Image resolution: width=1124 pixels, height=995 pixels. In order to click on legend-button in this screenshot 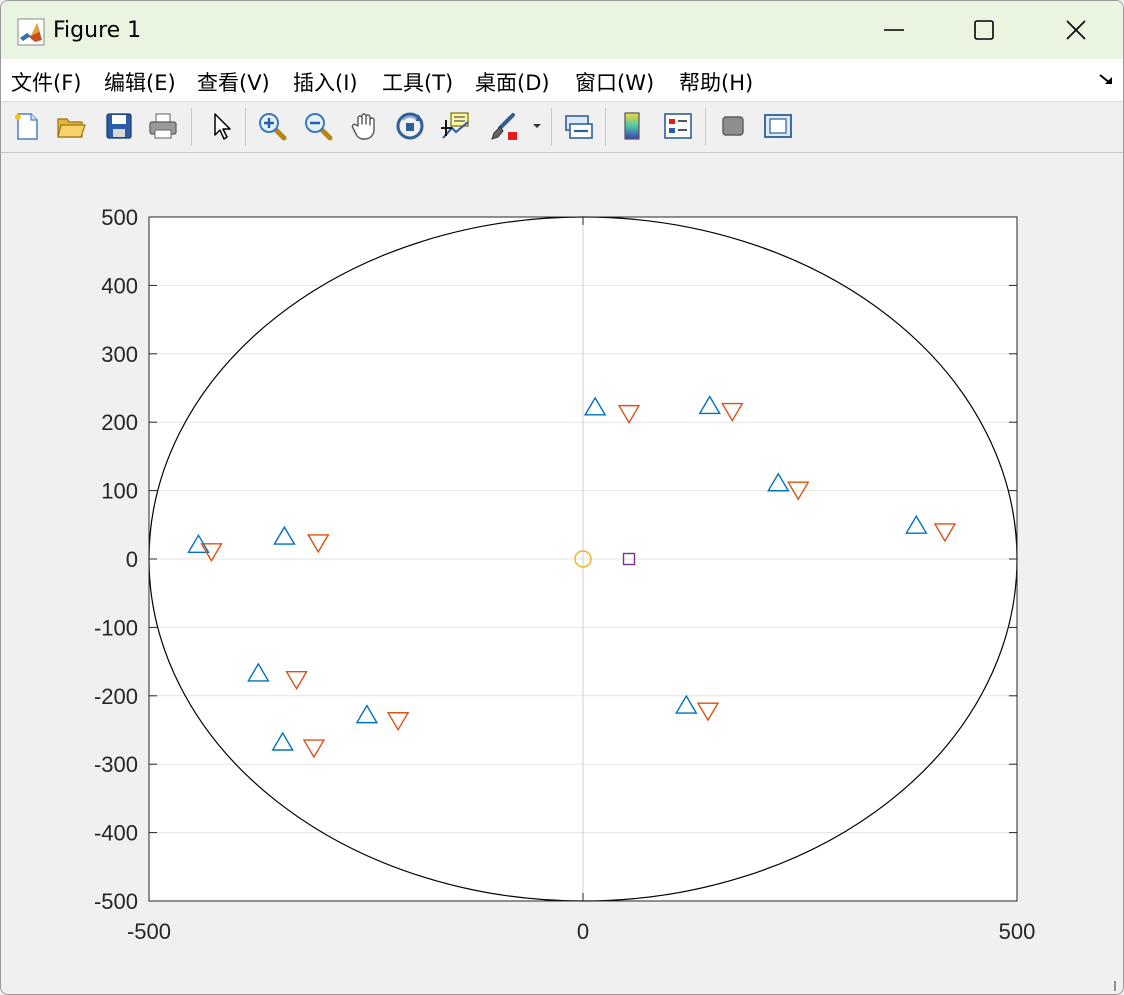, I will do `click(678, 126)`.